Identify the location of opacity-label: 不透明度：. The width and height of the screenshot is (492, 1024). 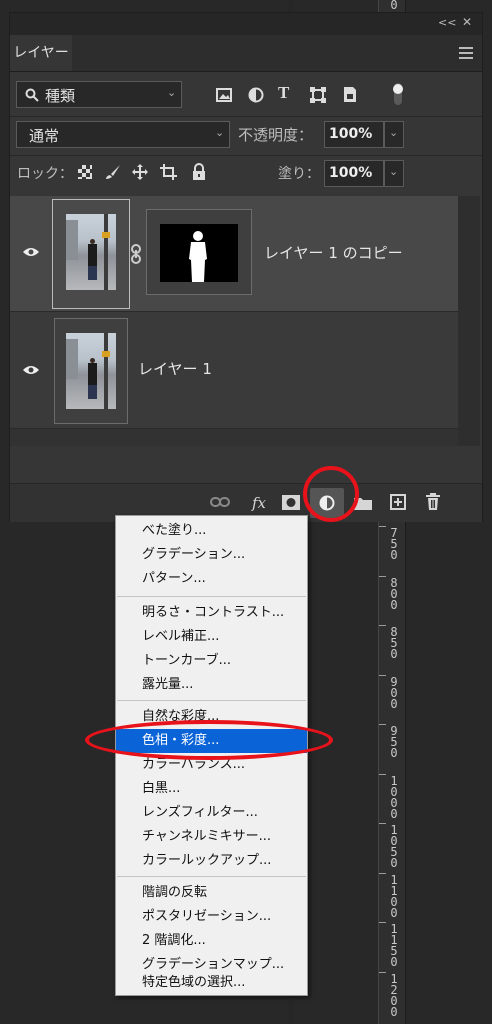
(276, 135).